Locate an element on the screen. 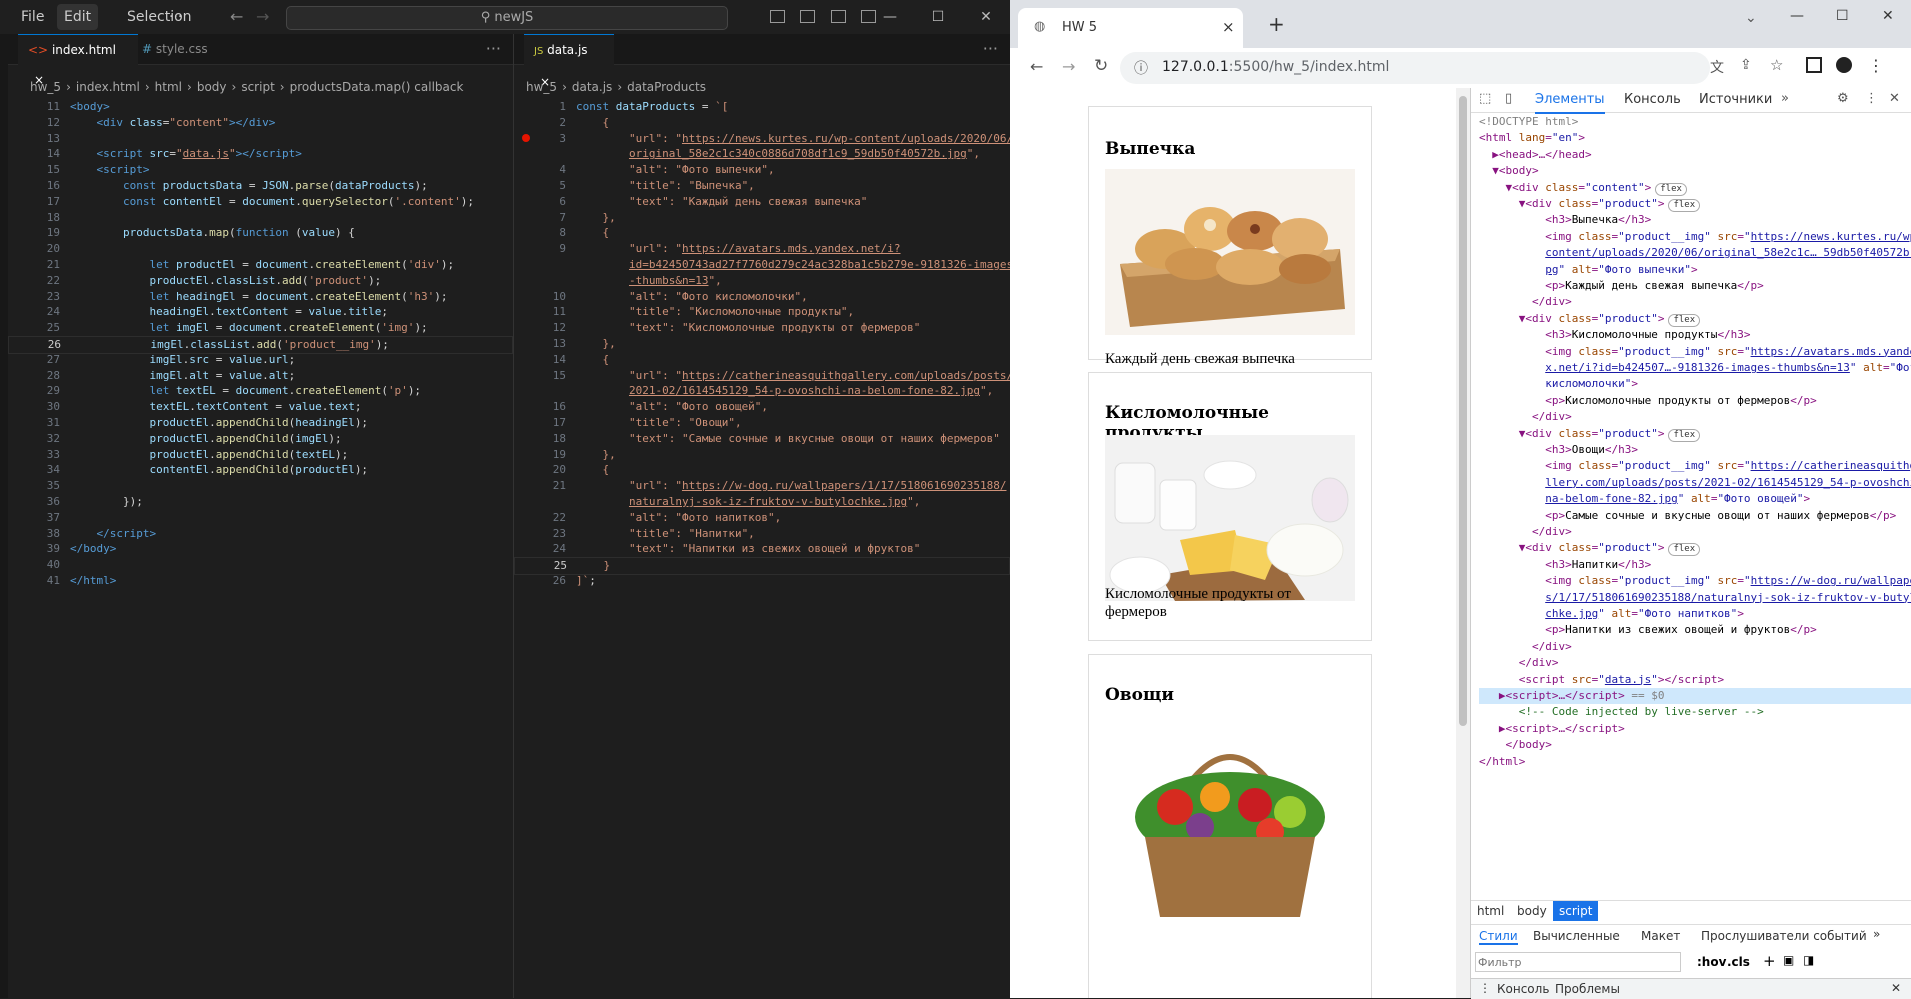  menu-file: File is located at coordinates (32, 17).